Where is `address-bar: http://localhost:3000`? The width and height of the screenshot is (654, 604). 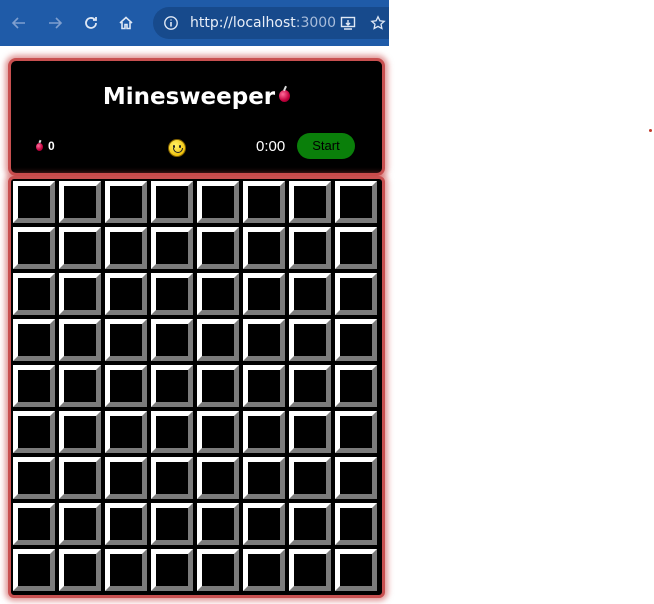 address-bar: http://localhost:3000 is located at coordinates (271, 23).